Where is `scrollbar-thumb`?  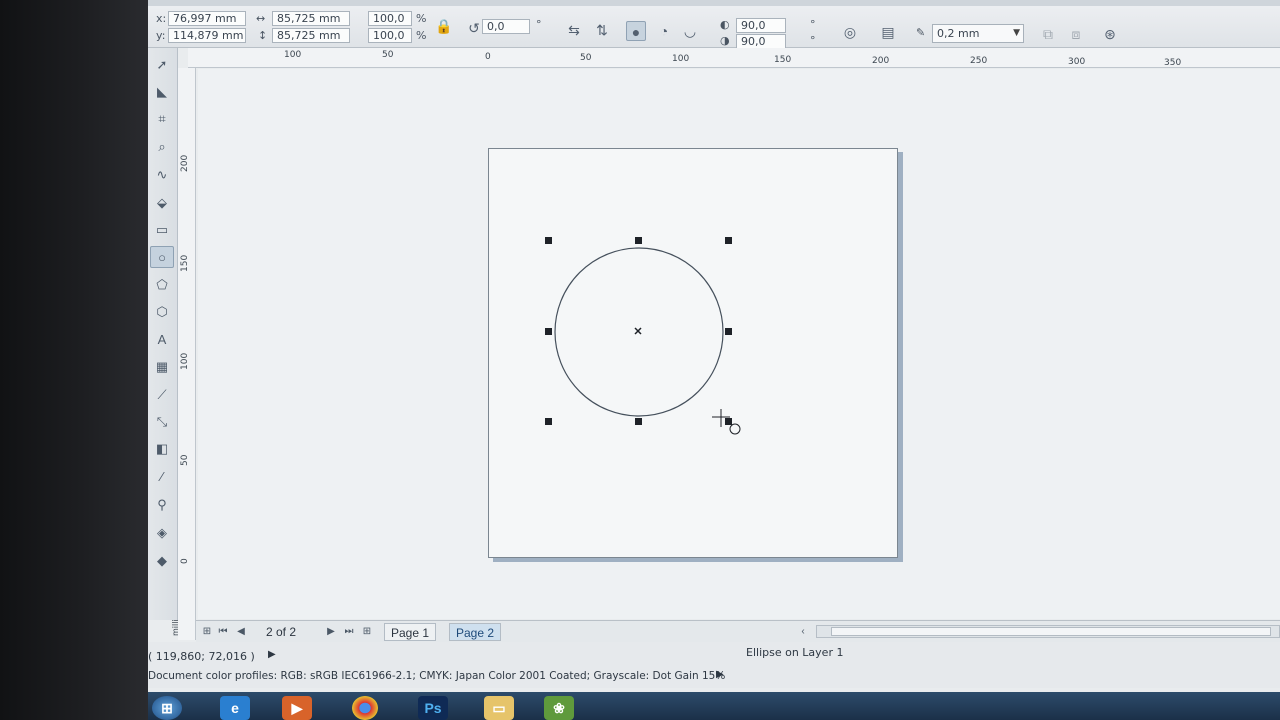
scrollbar-thumb is located at coordinates (1051, 631).